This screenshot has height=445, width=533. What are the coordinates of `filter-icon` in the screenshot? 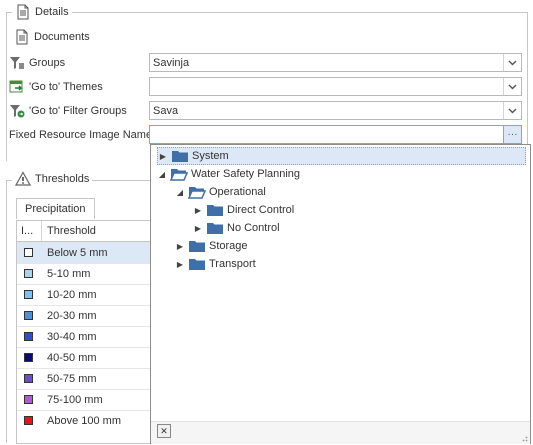 It's located at (17, 63).